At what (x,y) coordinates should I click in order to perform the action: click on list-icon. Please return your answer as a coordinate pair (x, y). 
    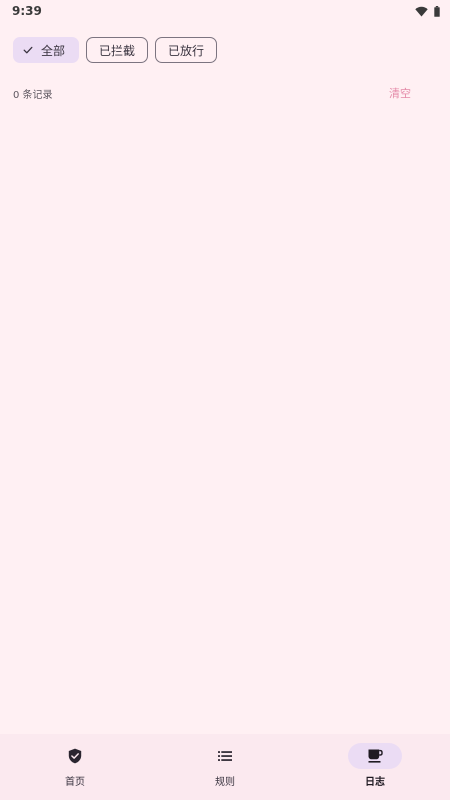
    Looking at the image, I should click on (225, 756).